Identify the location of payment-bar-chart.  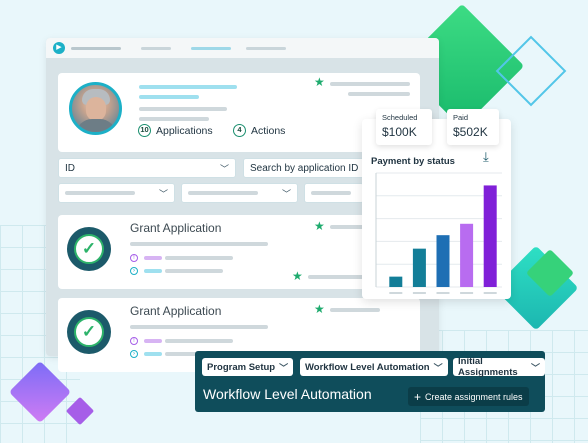
(438, 233).